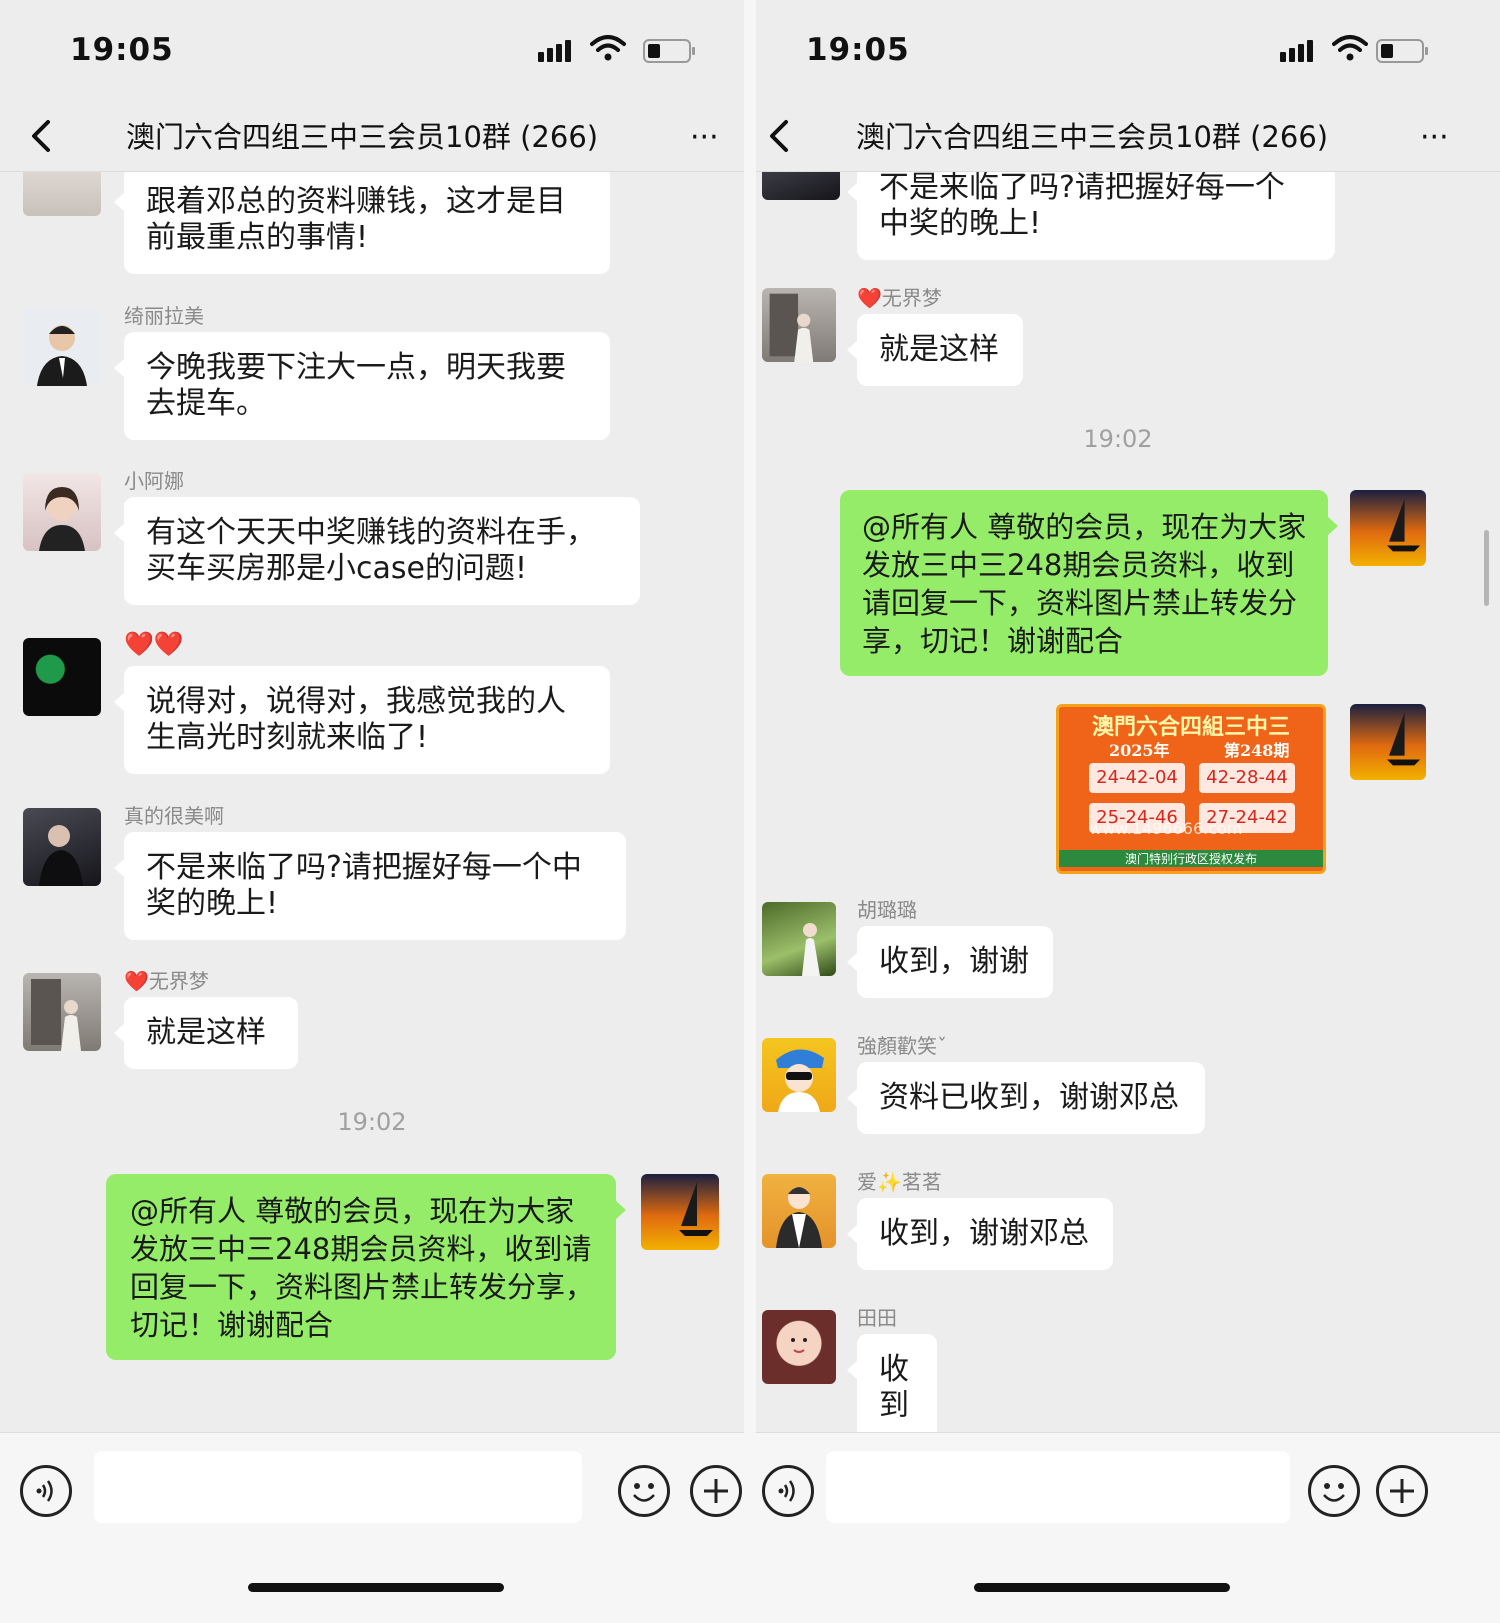  I want to click on poster-year: 2025年, so click(1139, 750).